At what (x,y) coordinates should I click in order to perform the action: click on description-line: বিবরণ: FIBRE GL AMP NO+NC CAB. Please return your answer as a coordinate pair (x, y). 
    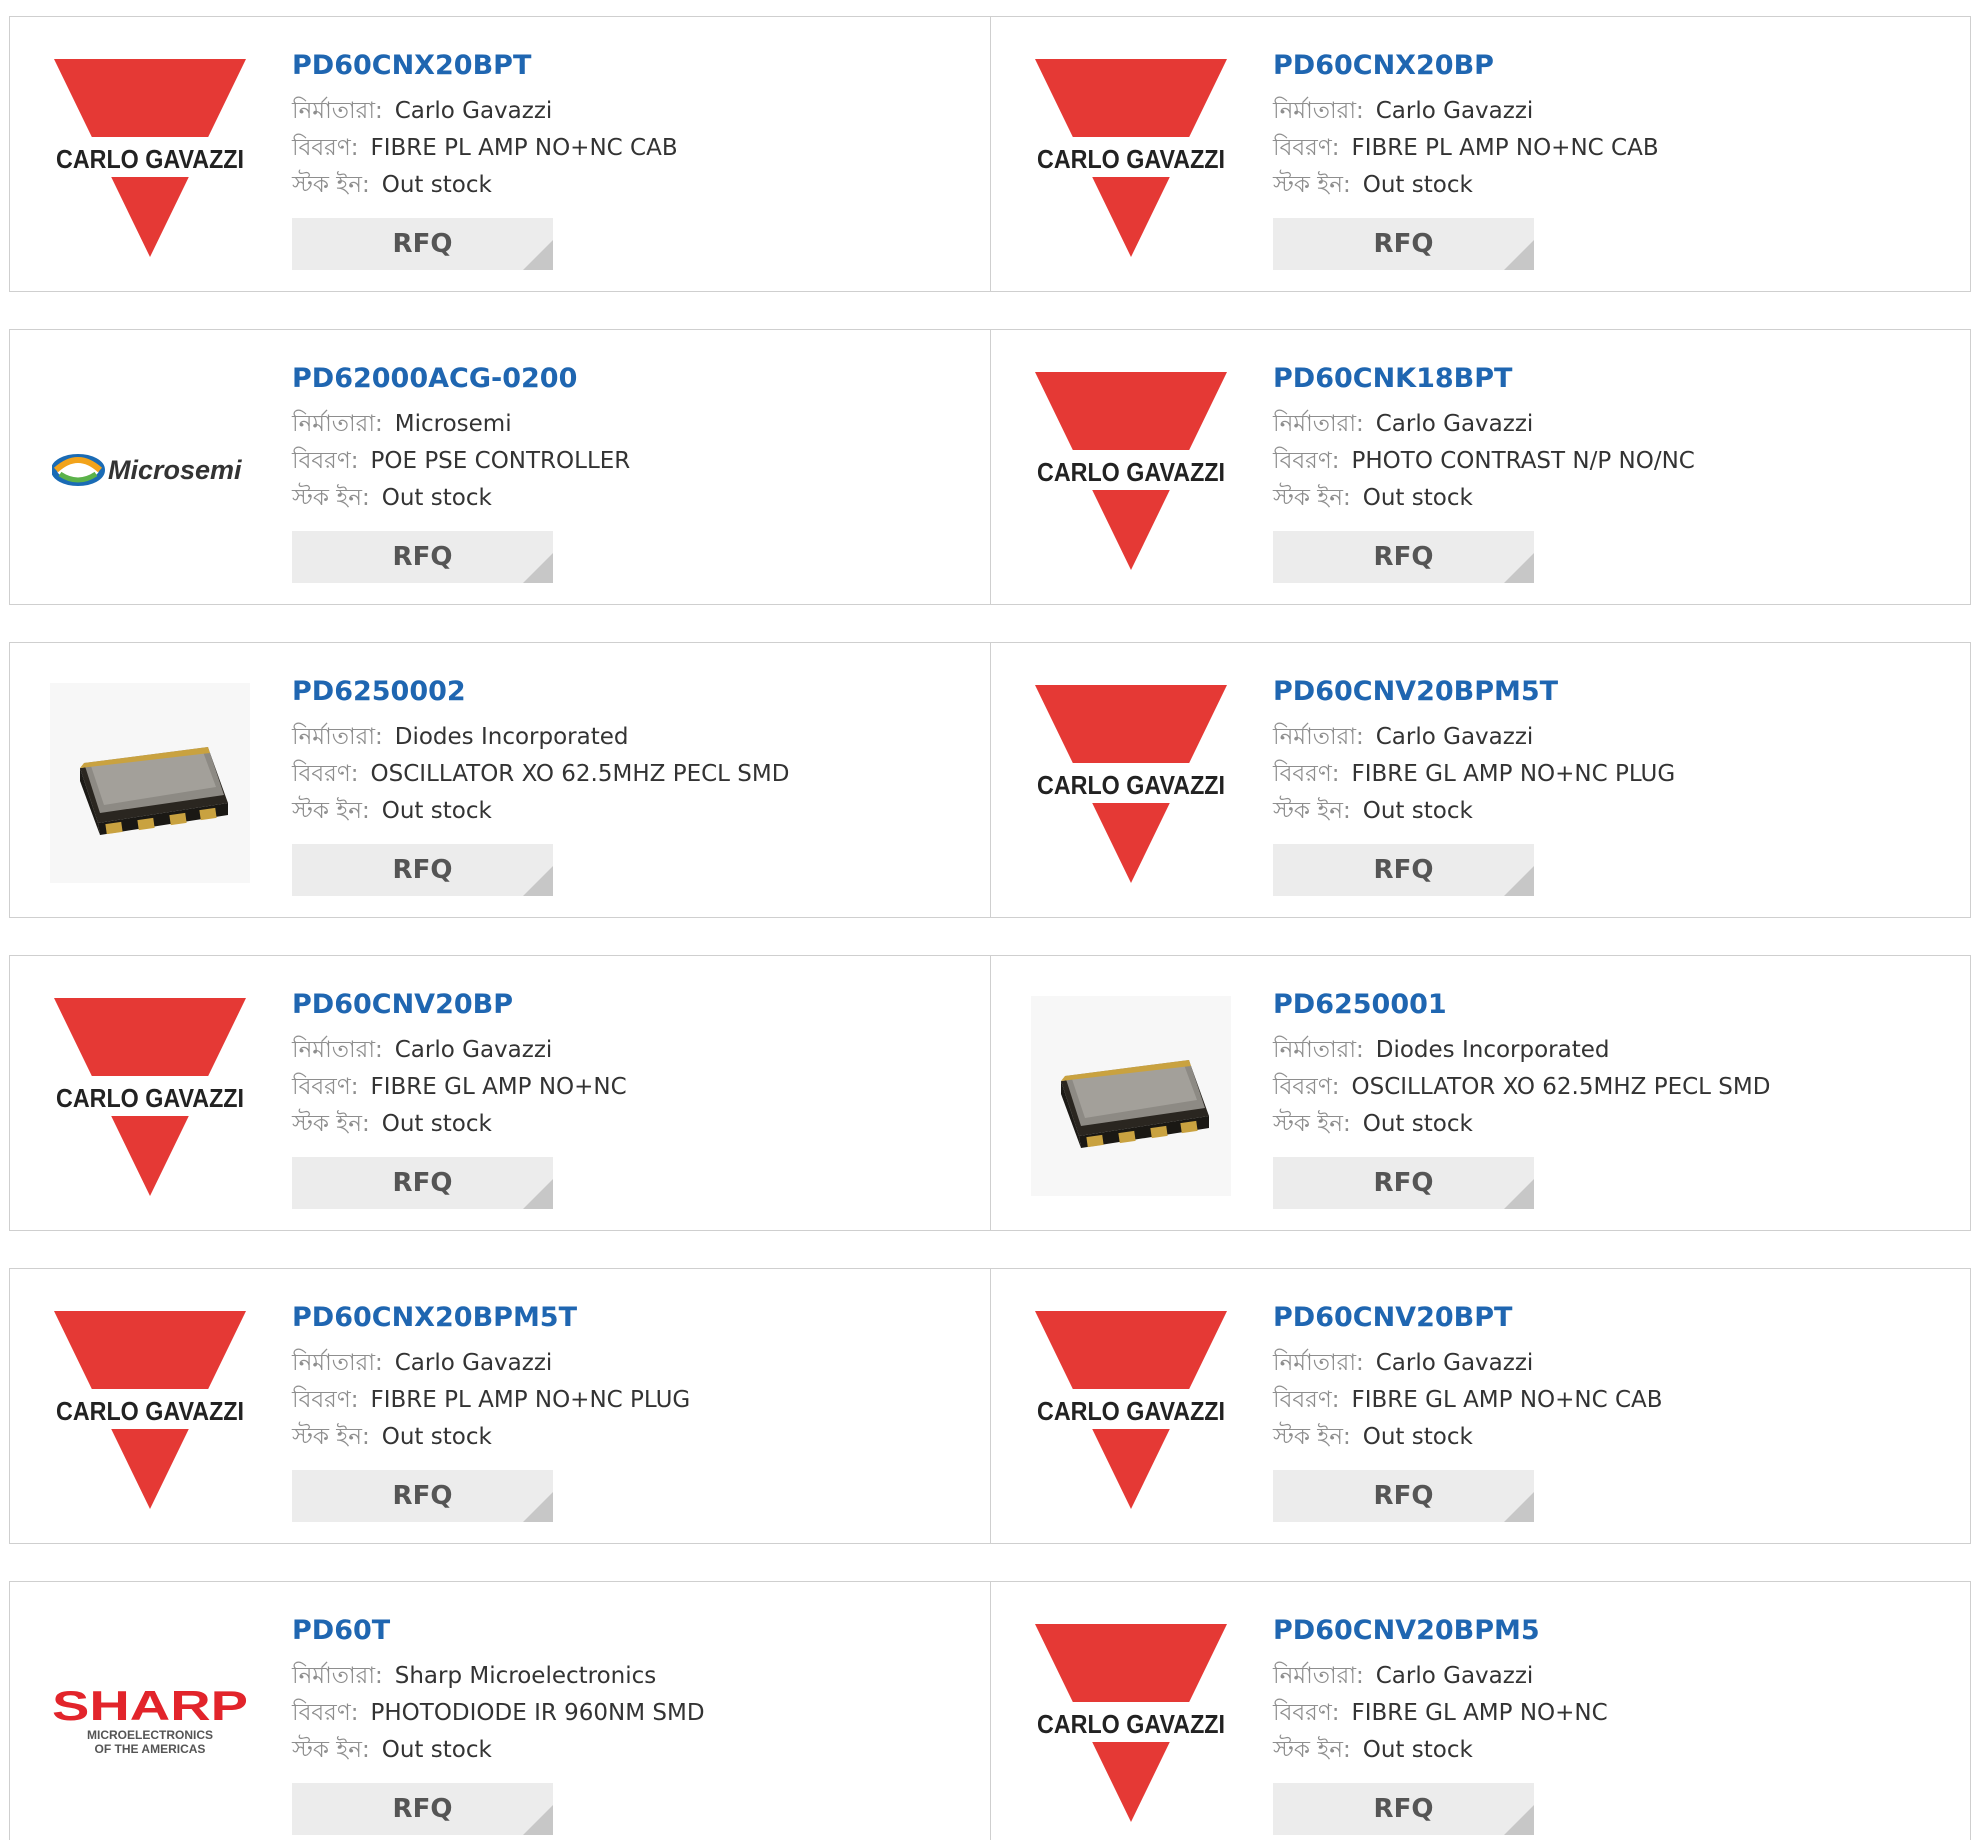
    Looking at the image, I should click on (1468, 1400).